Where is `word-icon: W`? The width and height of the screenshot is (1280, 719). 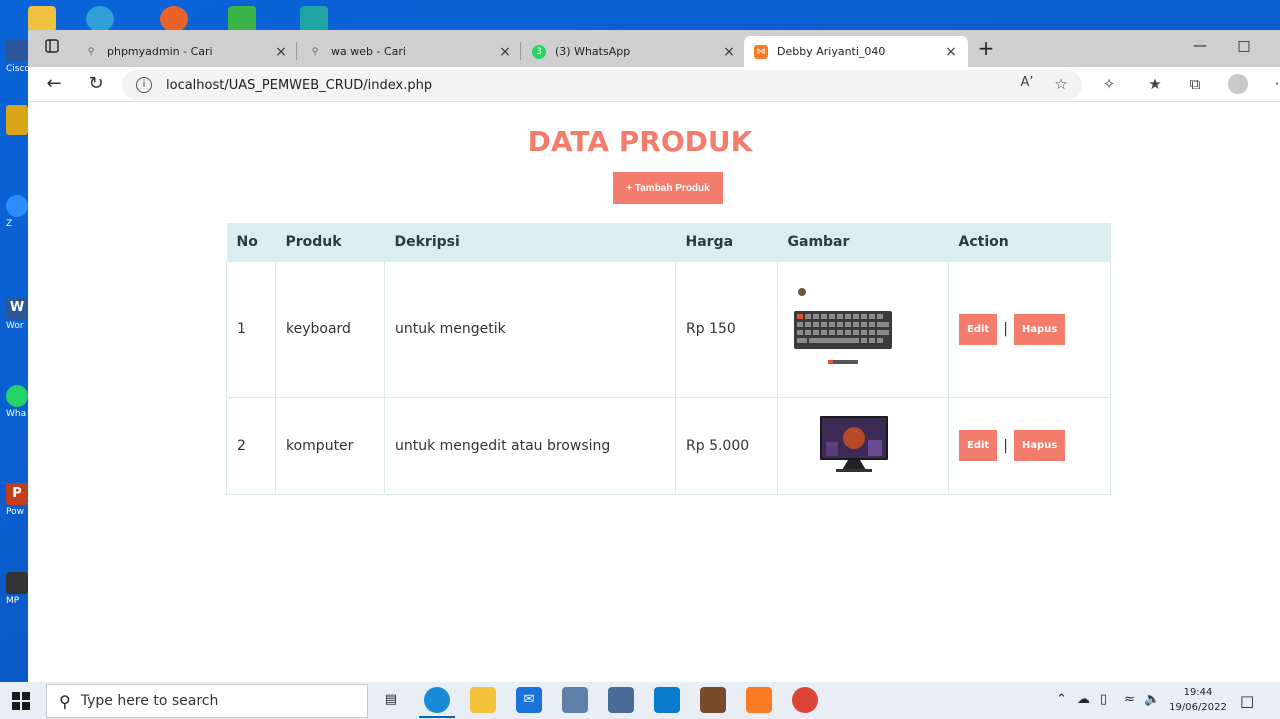 word-icon: W is located at coordinates (17, 308).